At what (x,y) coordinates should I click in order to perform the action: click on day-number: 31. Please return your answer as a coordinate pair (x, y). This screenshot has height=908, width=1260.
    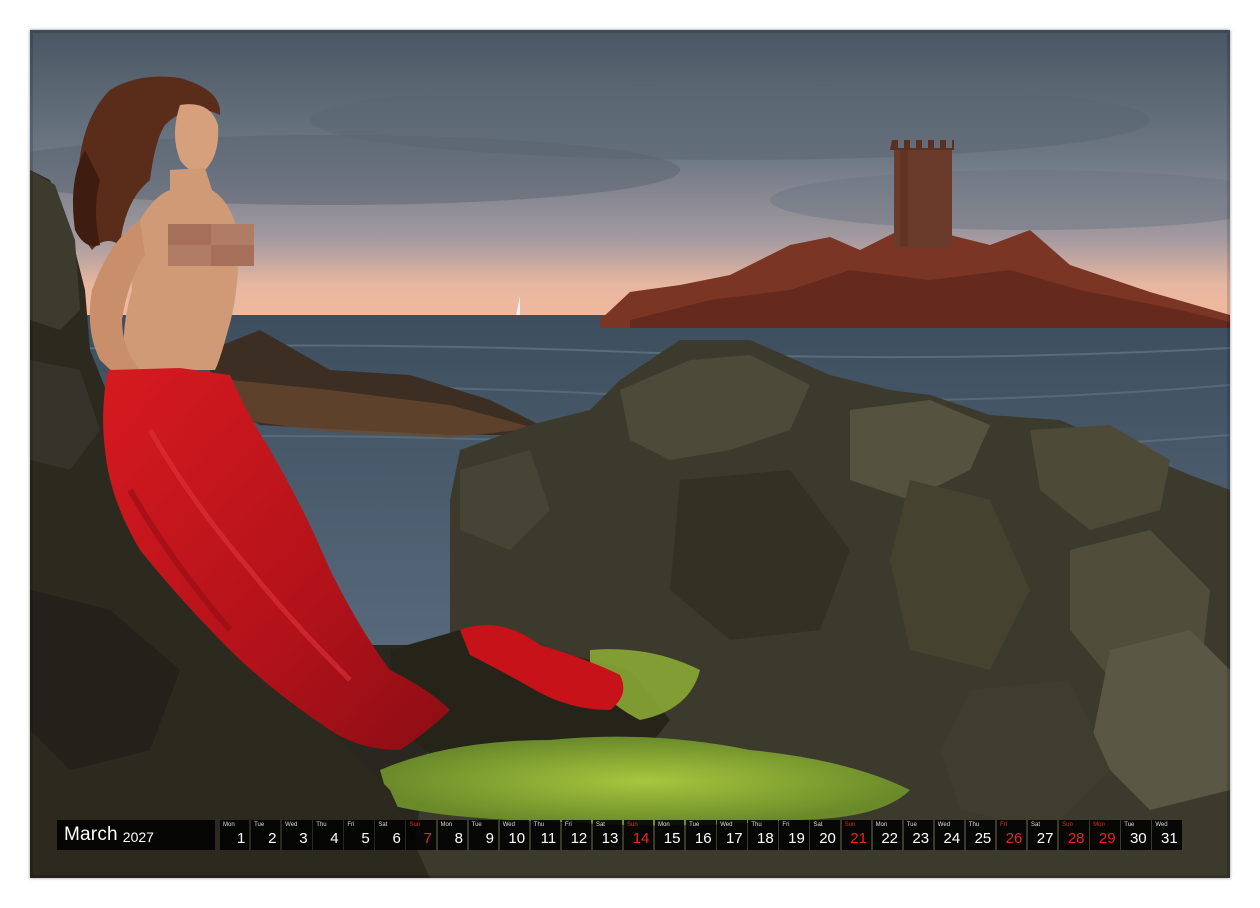
    Looking at the image, I should click on (1169, 838).